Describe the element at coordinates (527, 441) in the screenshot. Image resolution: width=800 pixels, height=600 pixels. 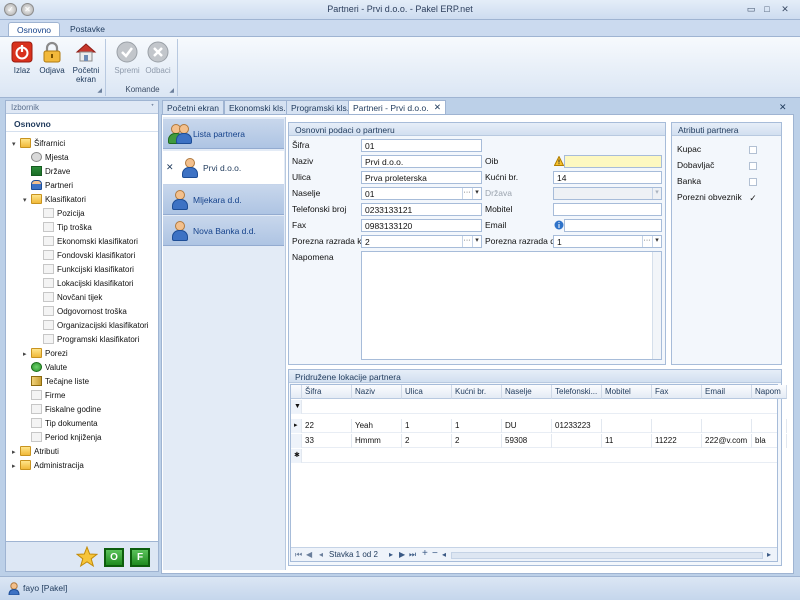
I see `table-cell: 59308` at that location.